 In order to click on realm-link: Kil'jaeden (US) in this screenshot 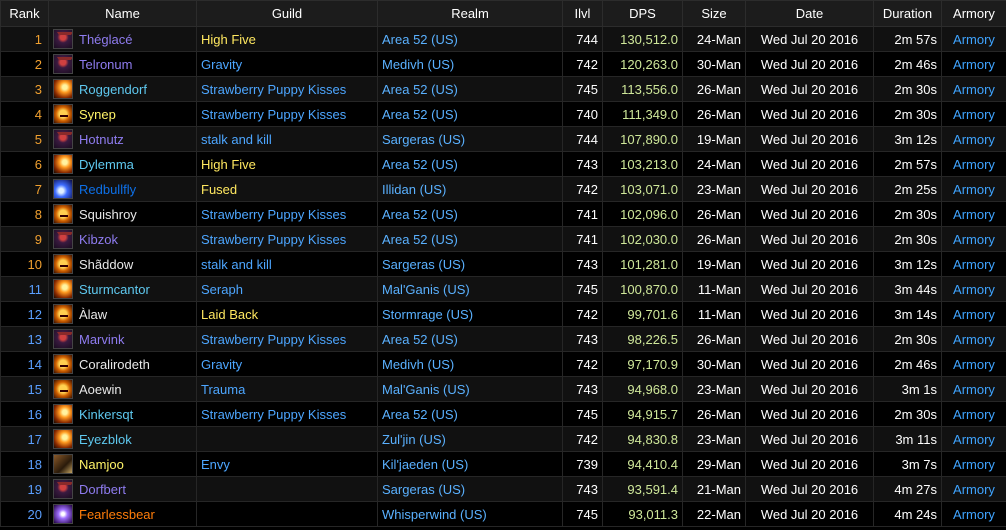, I will do `click(470, 464)`.